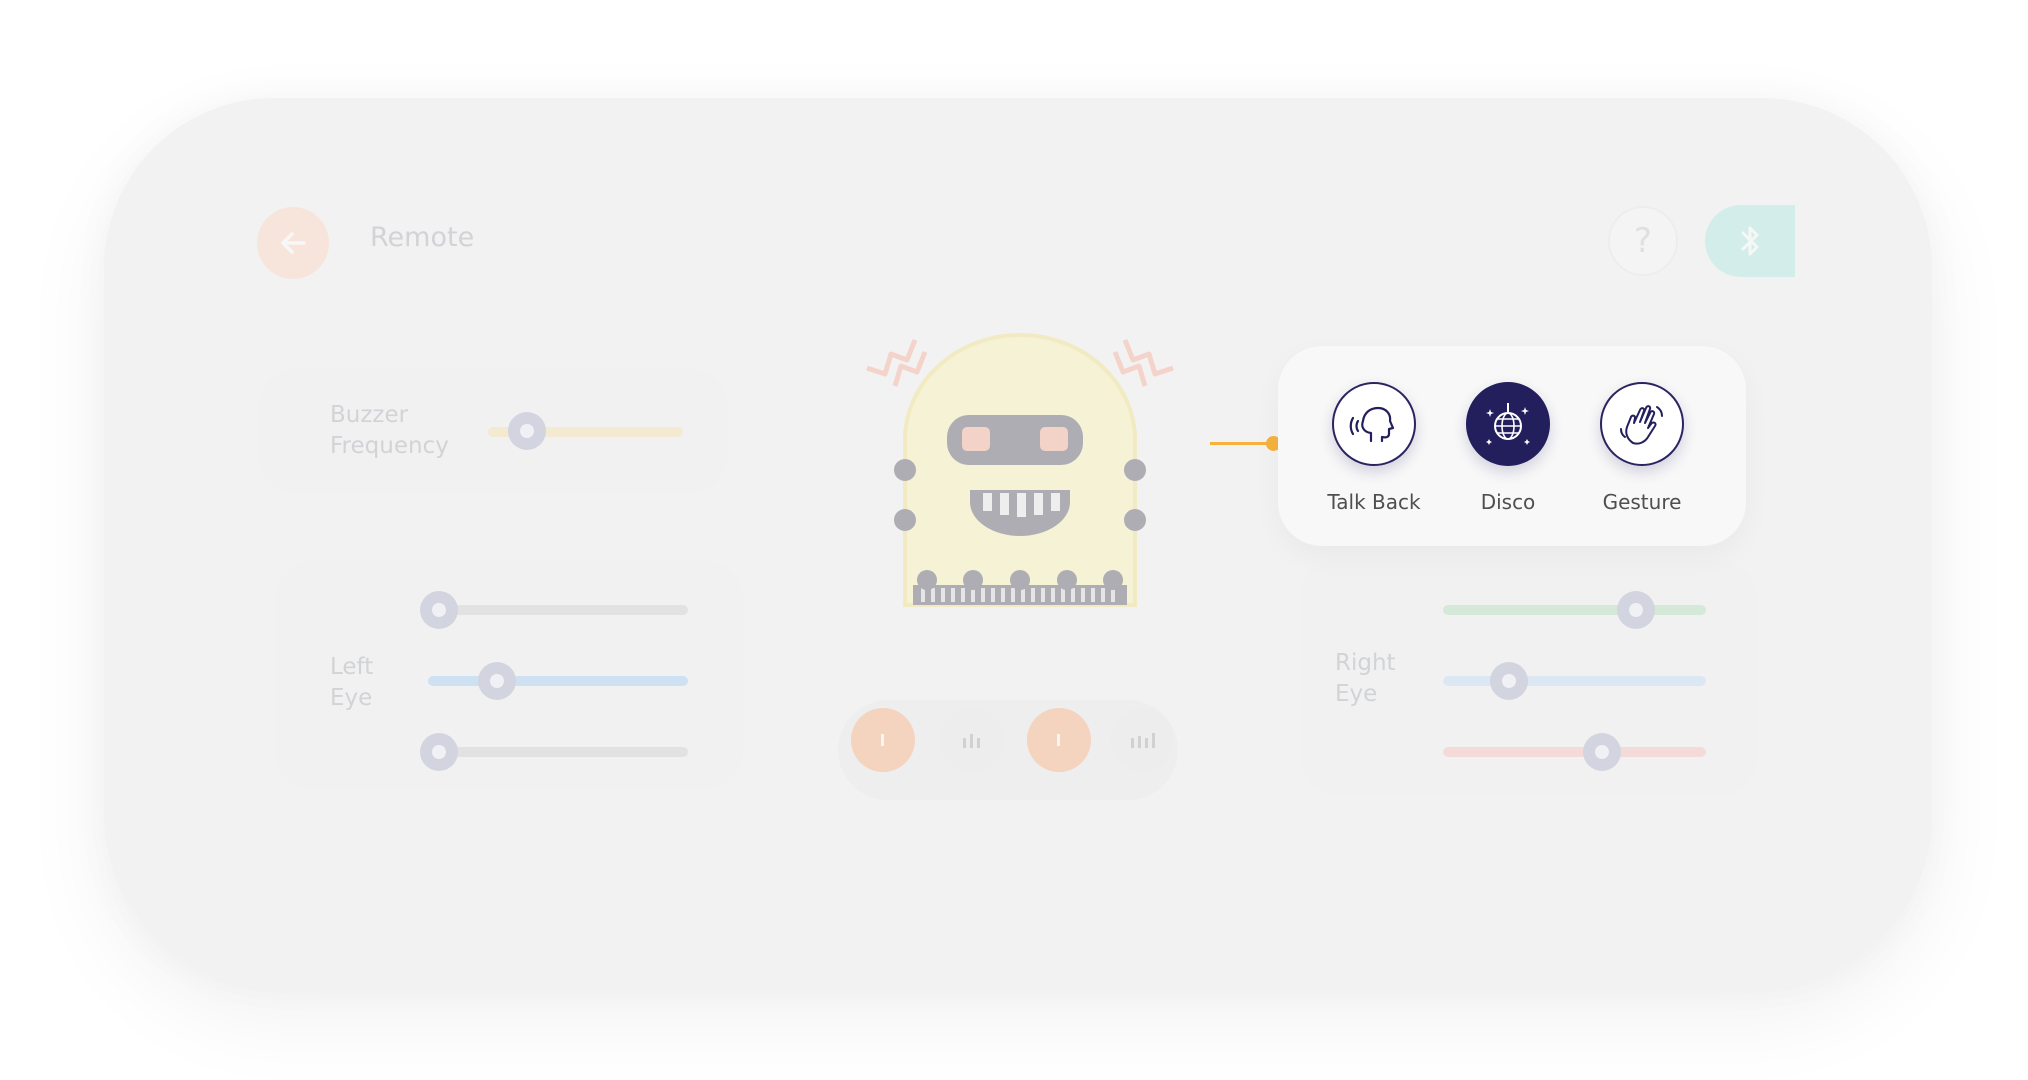  Describe the element at coordinates (1241, 443) in the screenshot. I see `tour-connector-line` at that location.